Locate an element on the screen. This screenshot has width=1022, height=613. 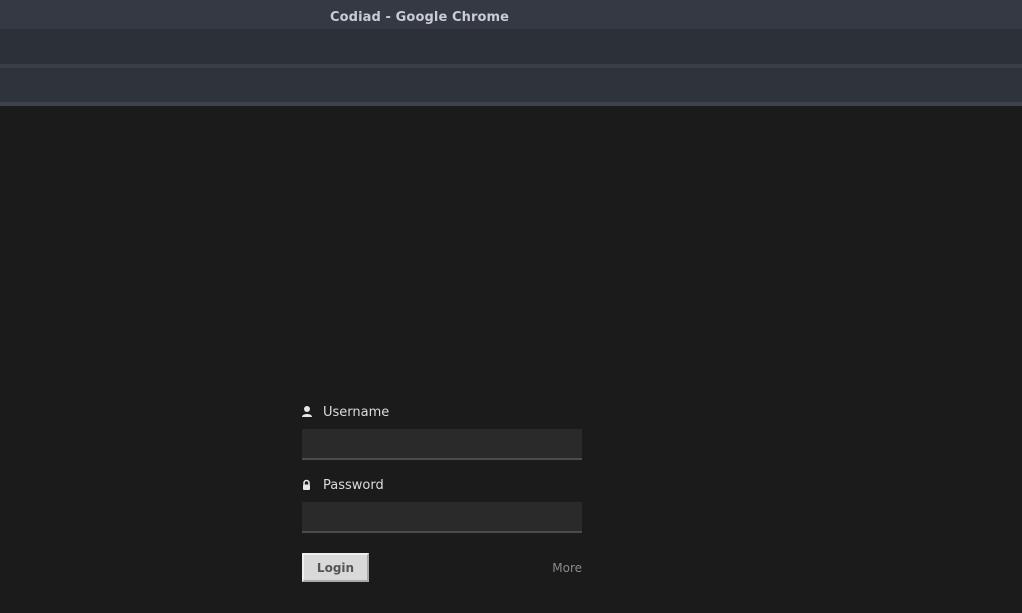
user-icon is located at coordinates (309, 412).